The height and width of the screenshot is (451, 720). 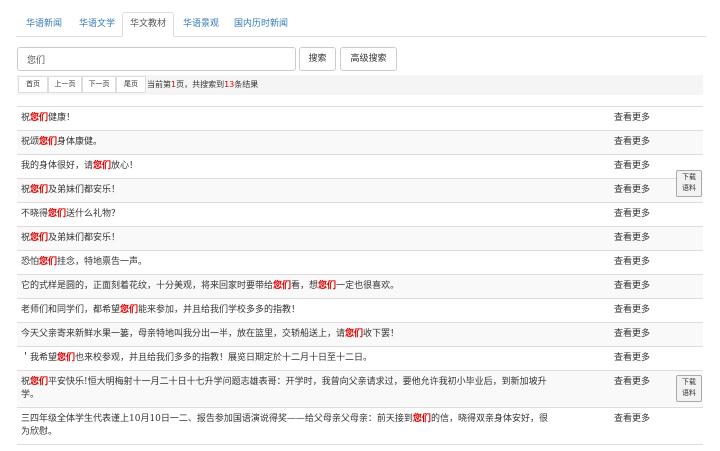 What do you see at coordinates (99, 84) in the screenshot?
I see `next-page-button: 下一页` at bounding box center [99, 84].